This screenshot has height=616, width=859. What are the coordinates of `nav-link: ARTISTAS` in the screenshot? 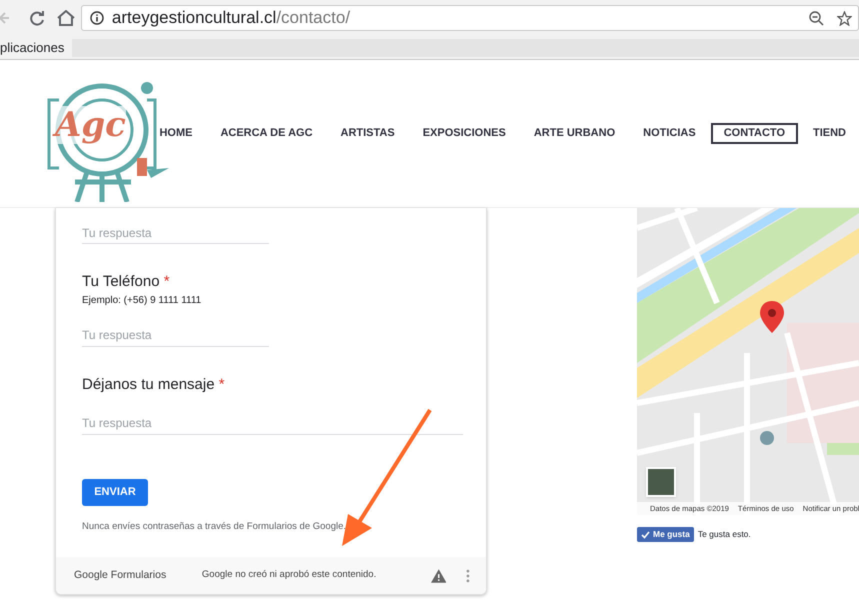 It's located at (368, 133).